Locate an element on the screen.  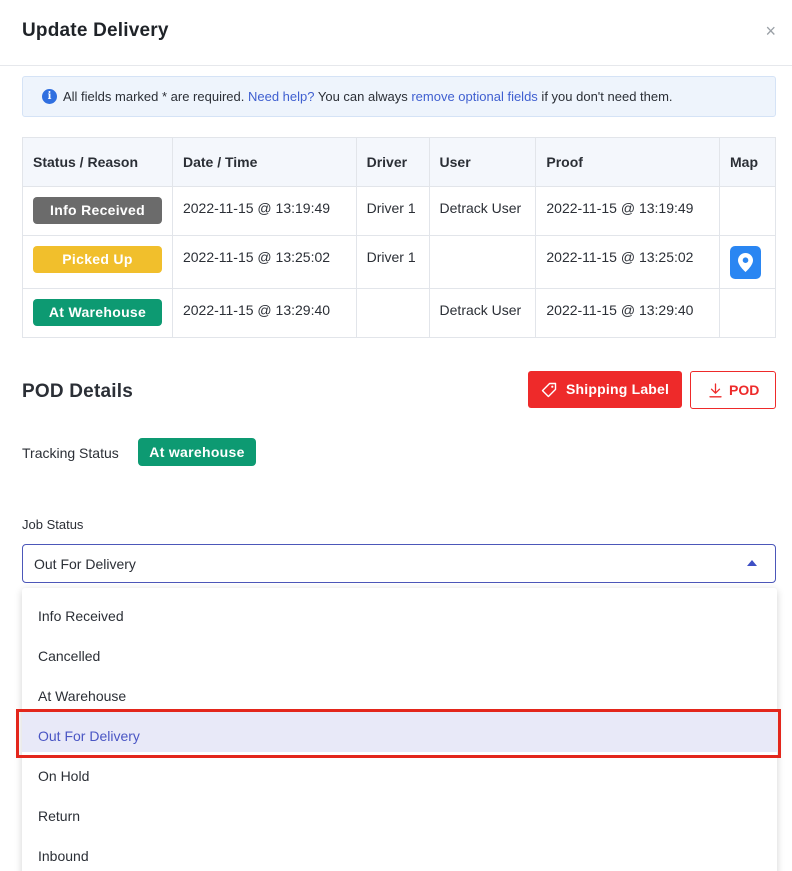
header-status-reason: Status / Reason is located at coordinates (97, 162).